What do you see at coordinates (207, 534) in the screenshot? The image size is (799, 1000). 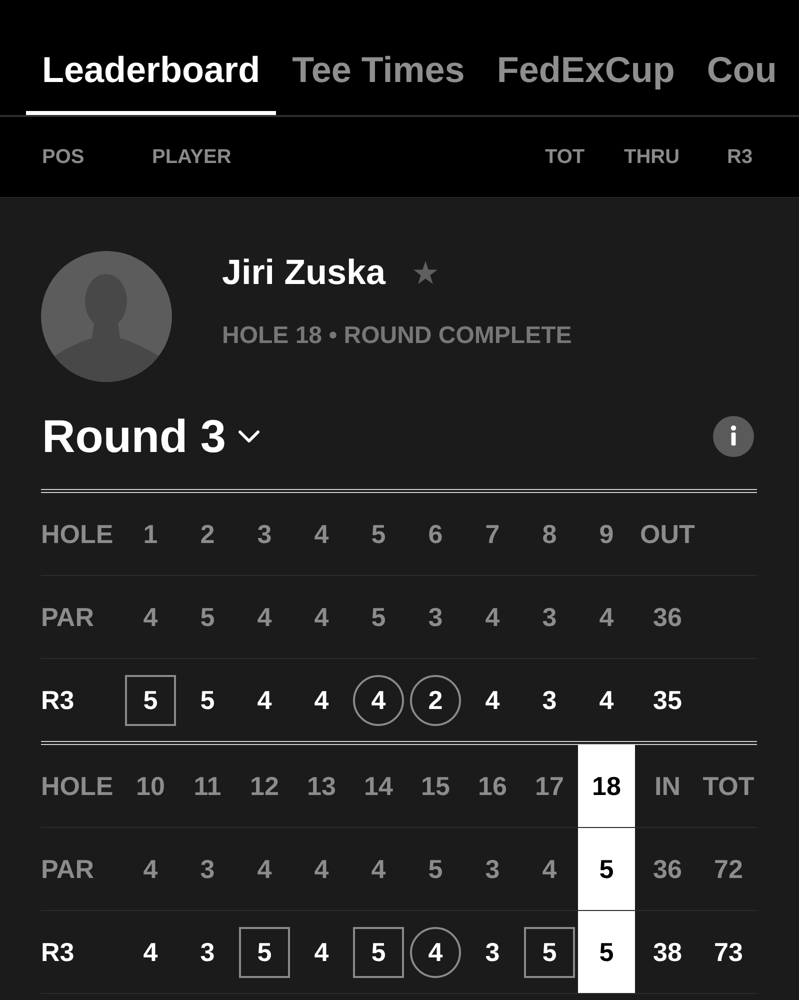 I see `hole-number: 2` at bounding box center [207, 534].